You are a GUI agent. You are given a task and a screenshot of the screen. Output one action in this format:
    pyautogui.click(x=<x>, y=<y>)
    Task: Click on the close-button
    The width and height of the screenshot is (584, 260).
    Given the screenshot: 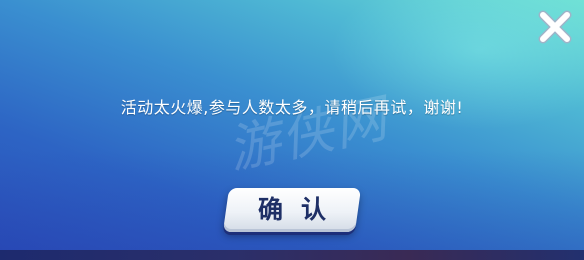 What is the action you would take?
    pyautogui.click(x=555, y=27)
    